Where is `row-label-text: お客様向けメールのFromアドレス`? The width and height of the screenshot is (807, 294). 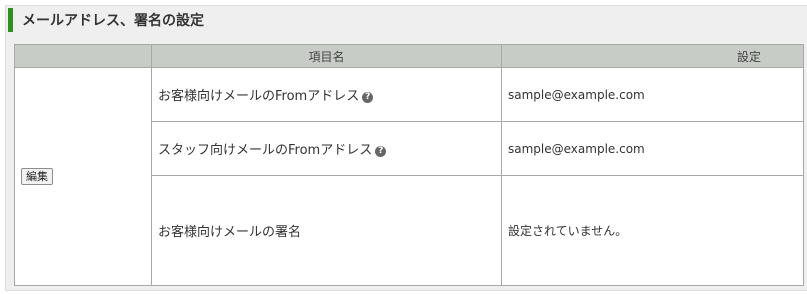
row-label-text: お客様向けメールのFromアドレス is located at coordinates (259, 96).